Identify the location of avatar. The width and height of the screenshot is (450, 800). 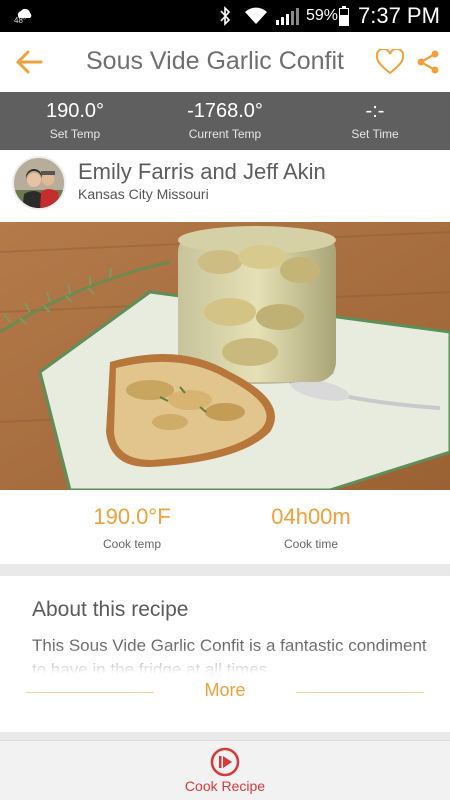
(39, 183).